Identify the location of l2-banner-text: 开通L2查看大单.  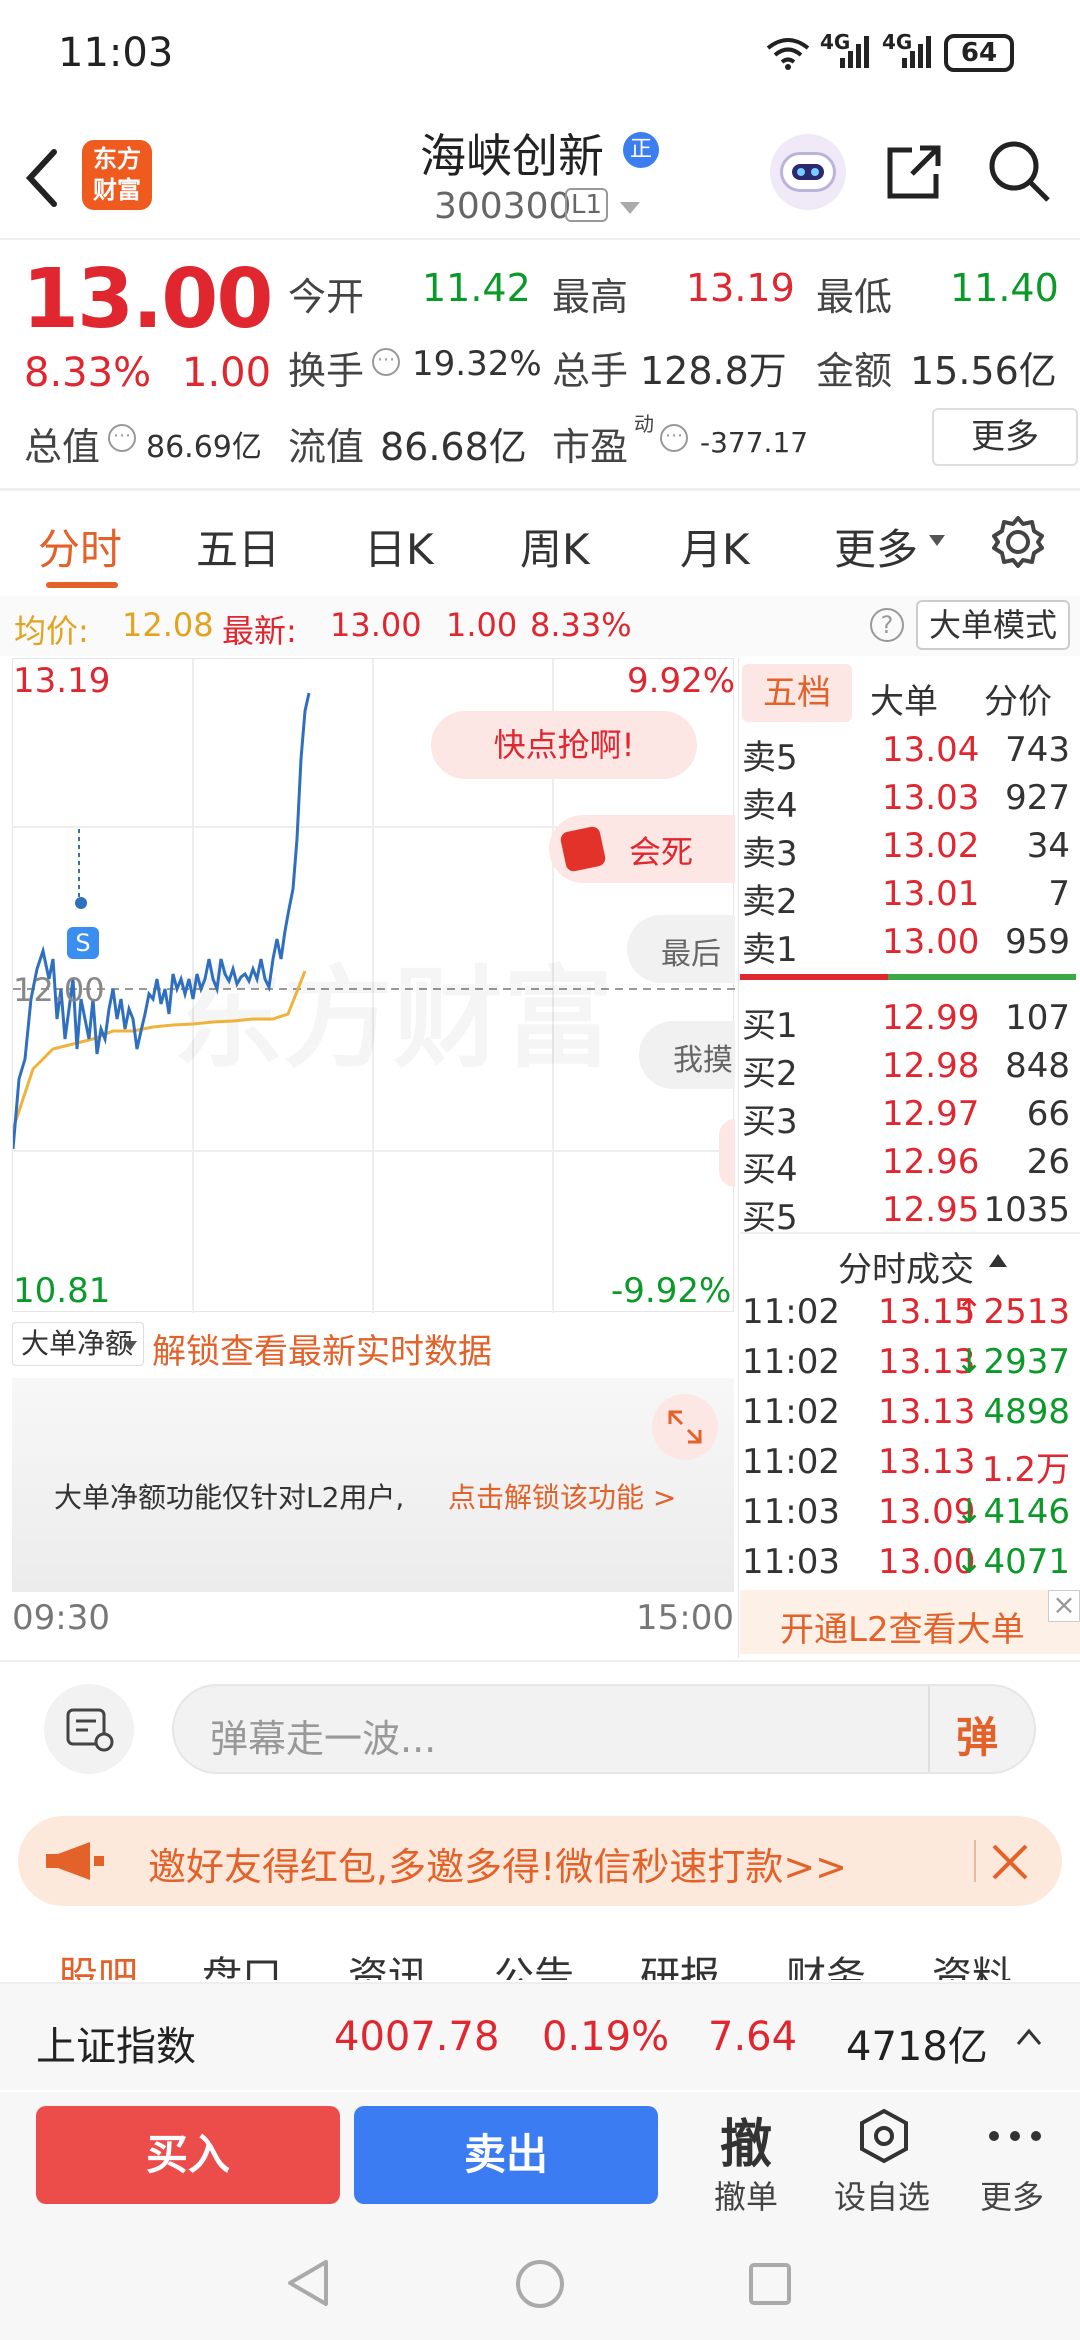
(902, 1626).